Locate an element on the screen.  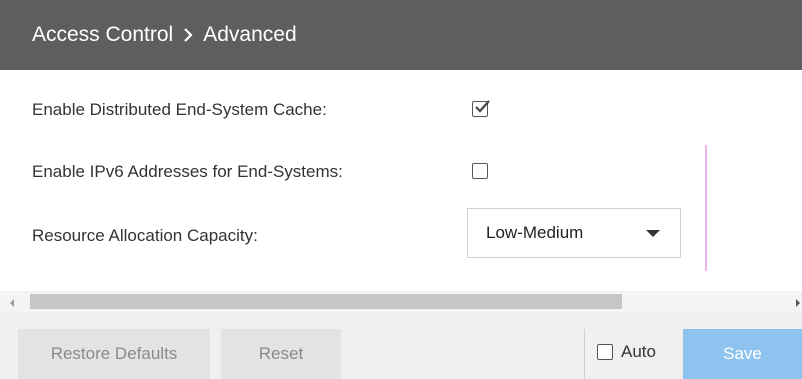
distributed-cache-checkbox is located at coordinates (481, 108).